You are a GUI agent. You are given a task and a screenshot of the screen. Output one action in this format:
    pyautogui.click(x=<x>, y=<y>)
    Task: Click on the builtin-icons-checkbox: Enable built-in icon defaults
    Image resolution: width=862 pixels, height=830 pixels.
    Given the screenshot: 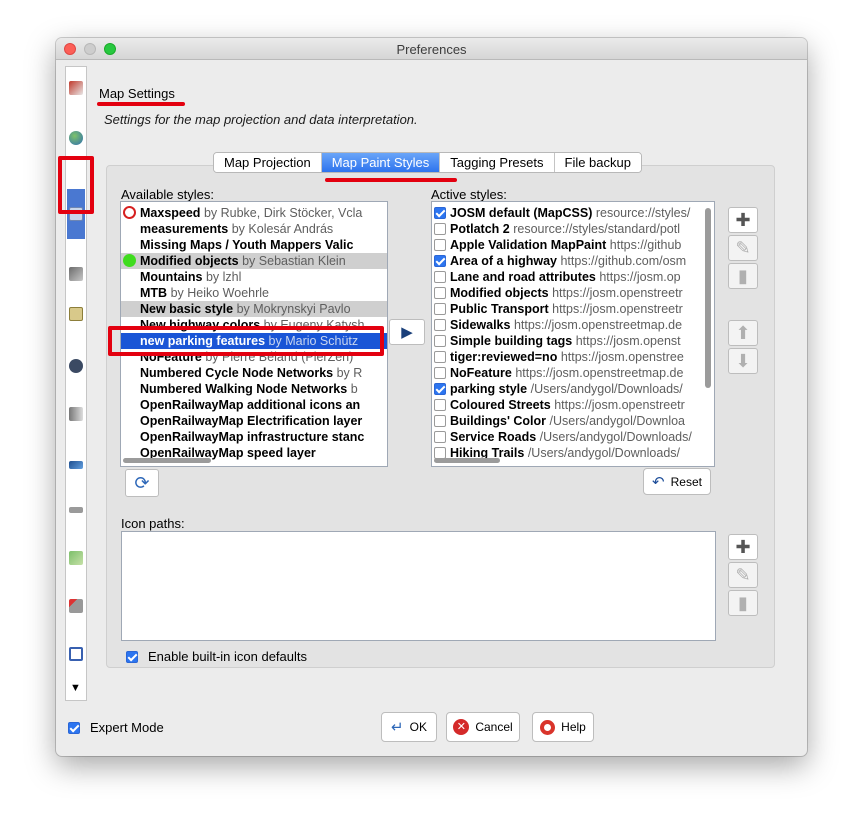 What is the action you would take?
    pyautogui.click(x=216, y=656)
    